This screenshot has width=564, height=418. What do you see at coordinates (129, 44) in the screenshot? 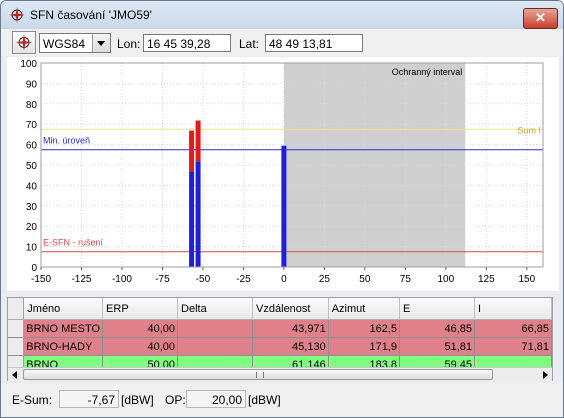
I see `lon-label: Lon:` at bounding box center [129, 44].